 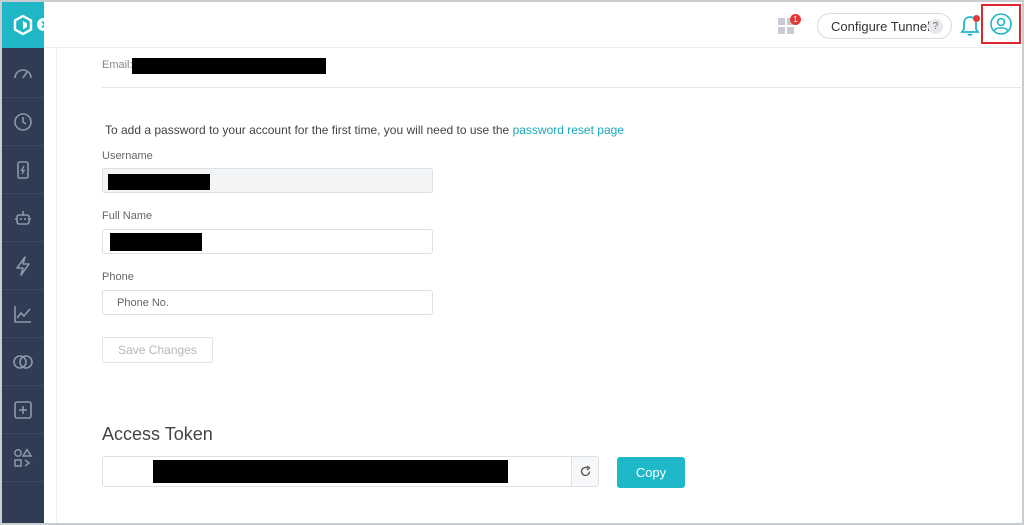 I want to click on robot-icon, so click(x=23, y=217).